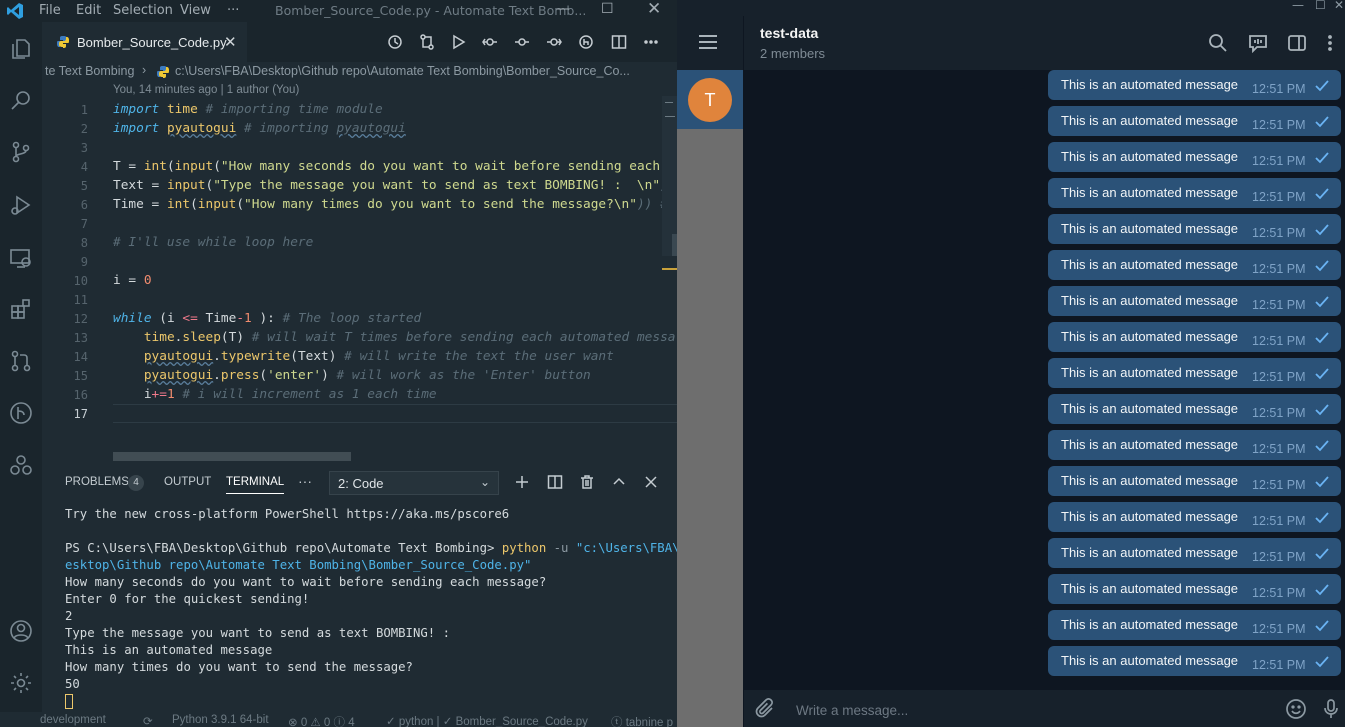 This screenshot has height=727, width=1345. Describe the element at coordinates (21, 631) in the screenshot. I see `accounts-icon` at that location.